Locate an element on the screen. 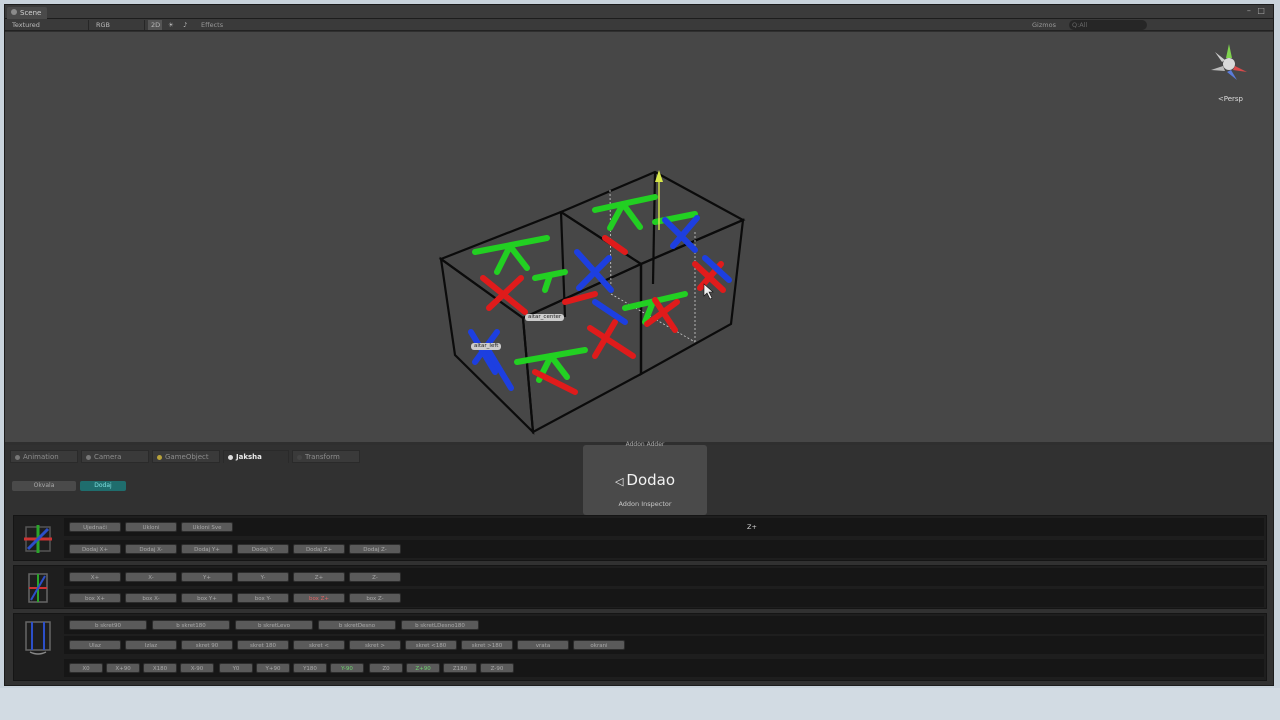 This screenshot has height=720, width=1280. dodao-overlay: Addon Adder ◁ Dodao Addon Inspector is located at coordinates (645, 478).